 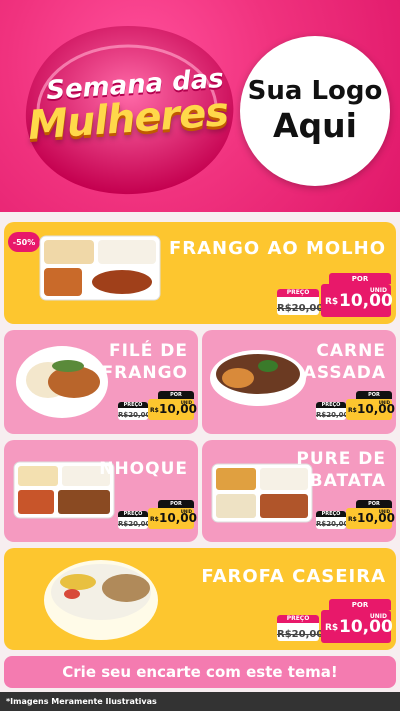 I want to click on product-name: FAROFA CASEIRA, so click(x=293, y=576).